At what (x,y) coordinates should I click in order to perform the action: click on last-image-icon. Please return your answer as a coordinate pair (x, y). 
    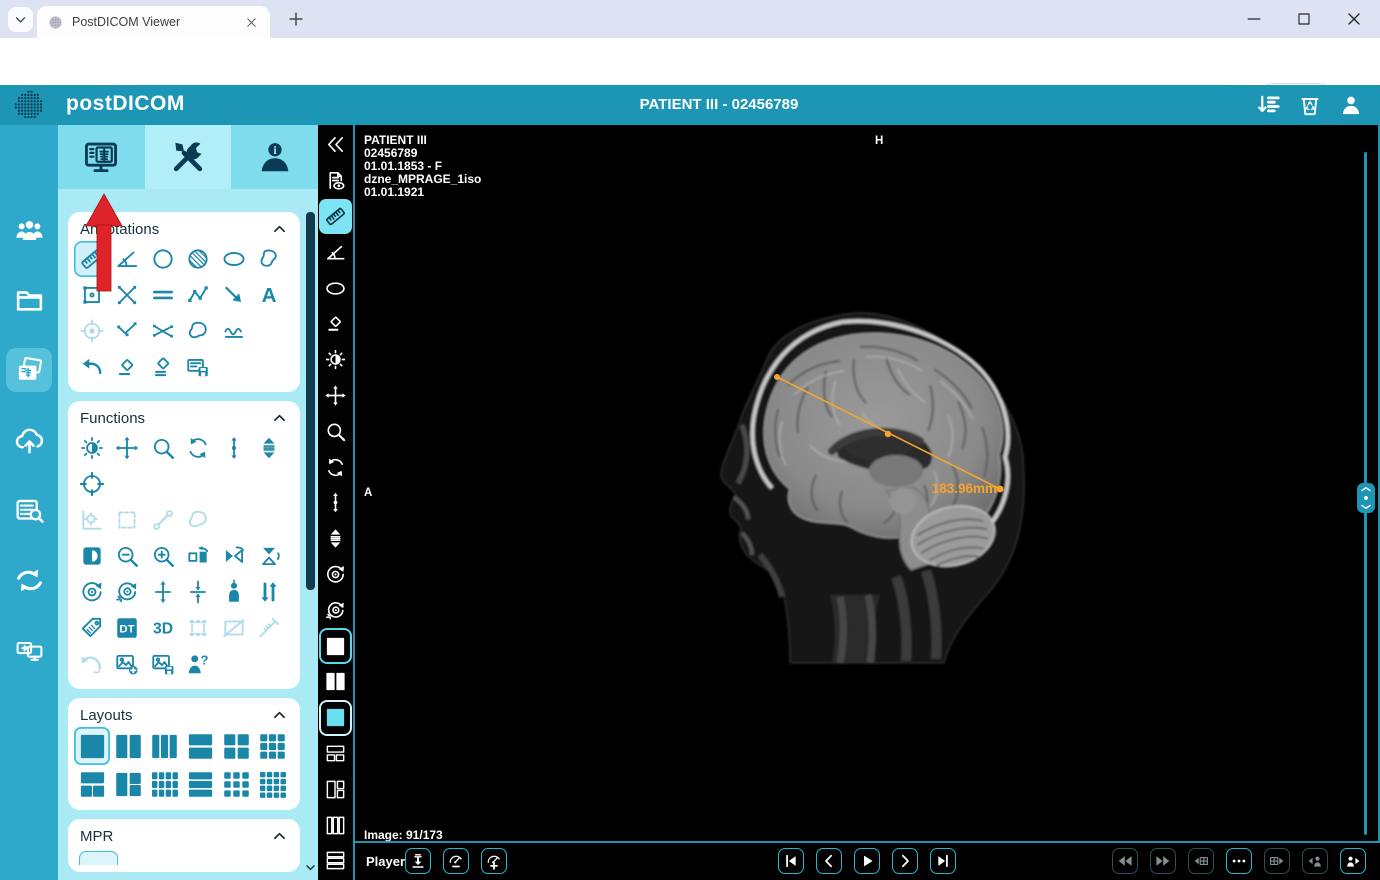
    Looking at the image, I should click on (943, 861).